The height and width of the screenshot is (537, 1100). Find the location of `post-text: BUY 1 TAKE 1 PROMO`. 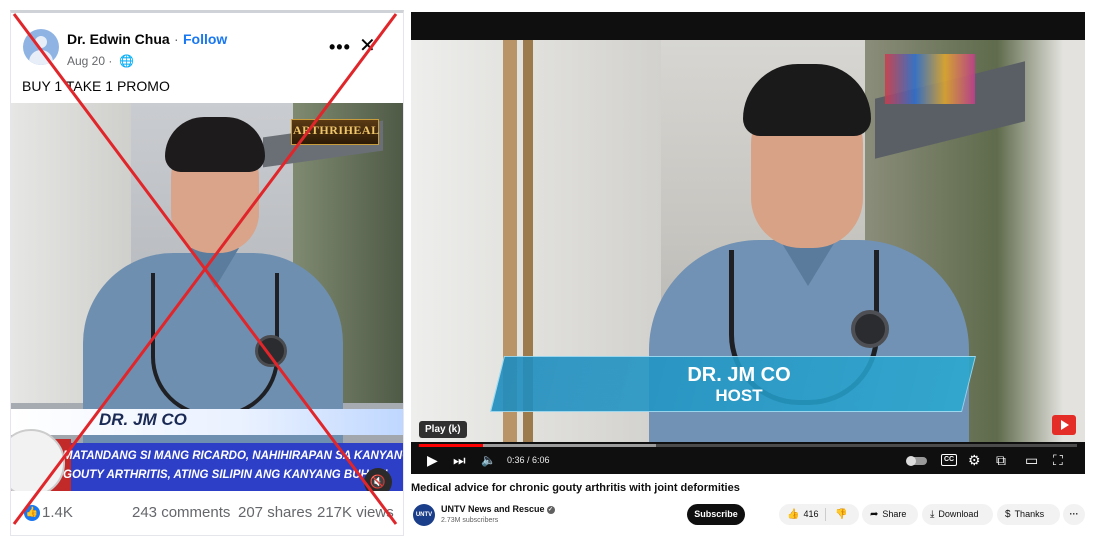

post-text: BUY 1 TAKE 1 PROMO is located at coordinates (96, 86).